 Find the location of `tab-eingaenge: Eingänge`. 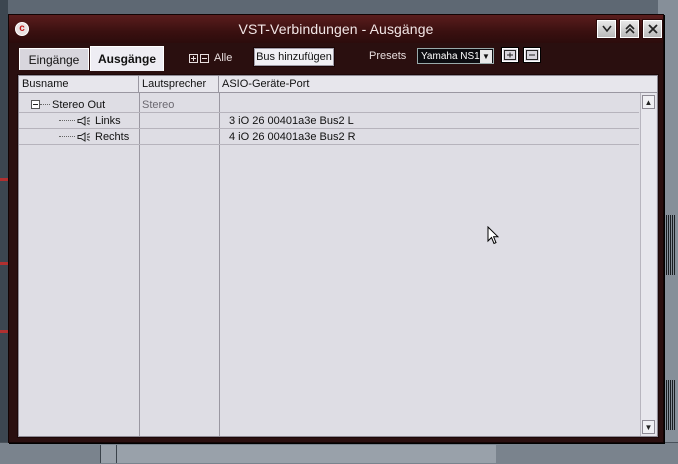

tab-eingaenge: Eingänge is located at coordinates (54, 59).